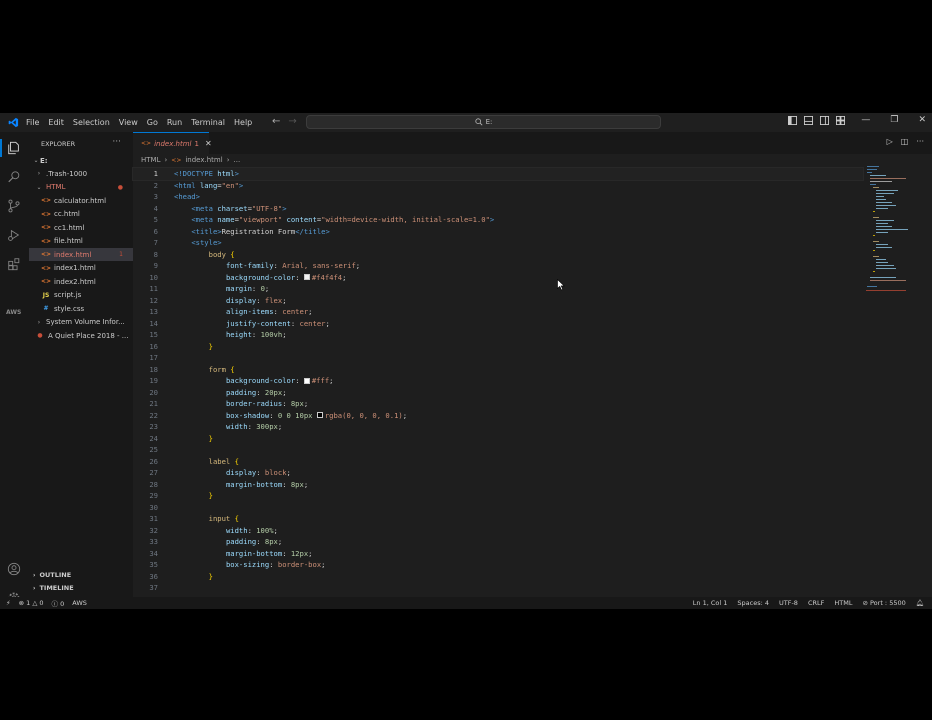  I want to click on menu-view: View, so click(128, 122).